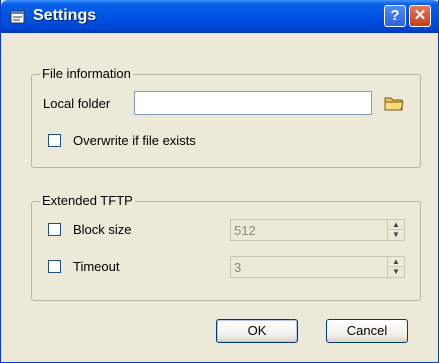 This screenshot has height=363, width=439. Describe the element at coordinates (54, 229) in the screenshot. I see `block-size-checkbox` at that location.